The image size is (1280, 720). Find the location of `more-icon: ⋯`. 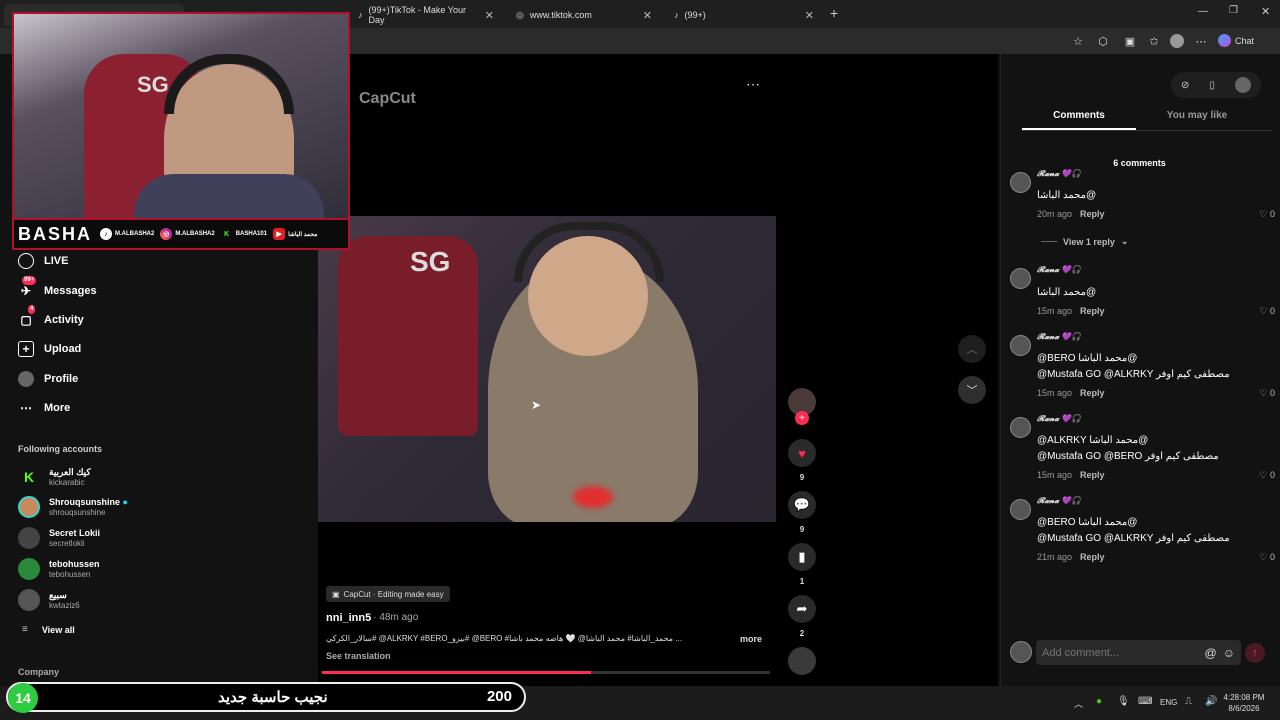

more-icon: ⋯ is located at coordinates (26, 408).